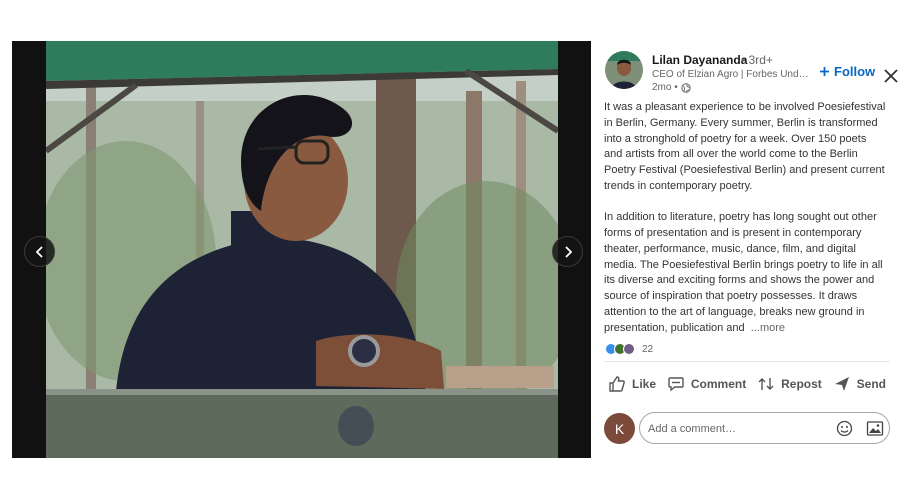  I want to click on next-image-button, so click(567, 251).